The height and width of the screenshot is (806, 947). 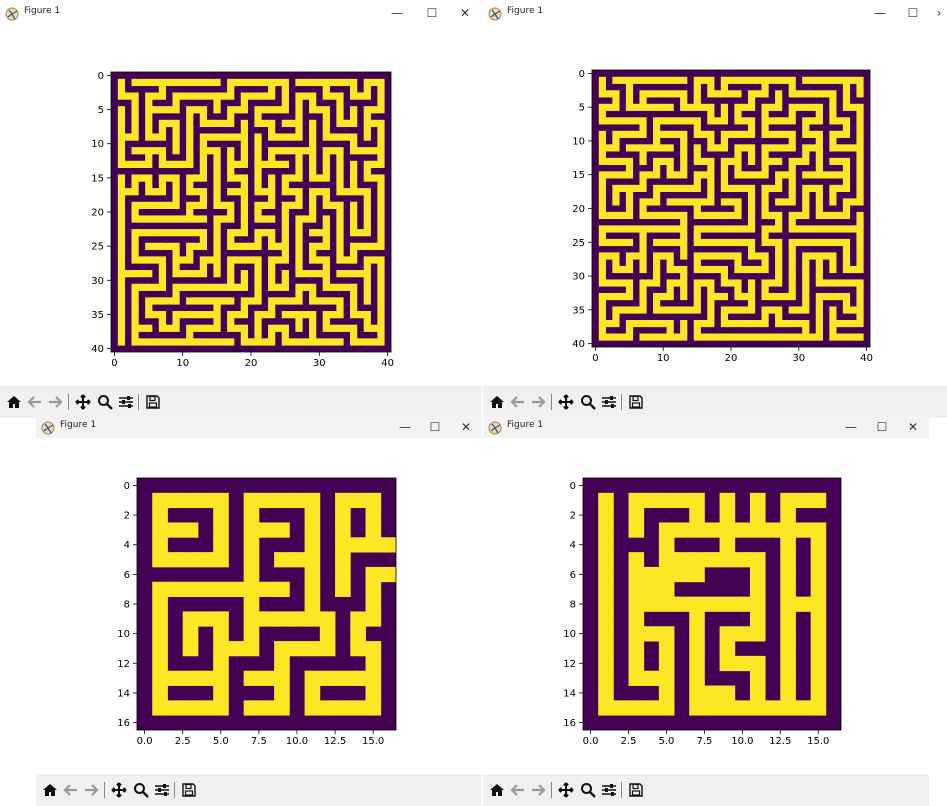 I want to click on close-button: ›, so click(x=937, y=13).